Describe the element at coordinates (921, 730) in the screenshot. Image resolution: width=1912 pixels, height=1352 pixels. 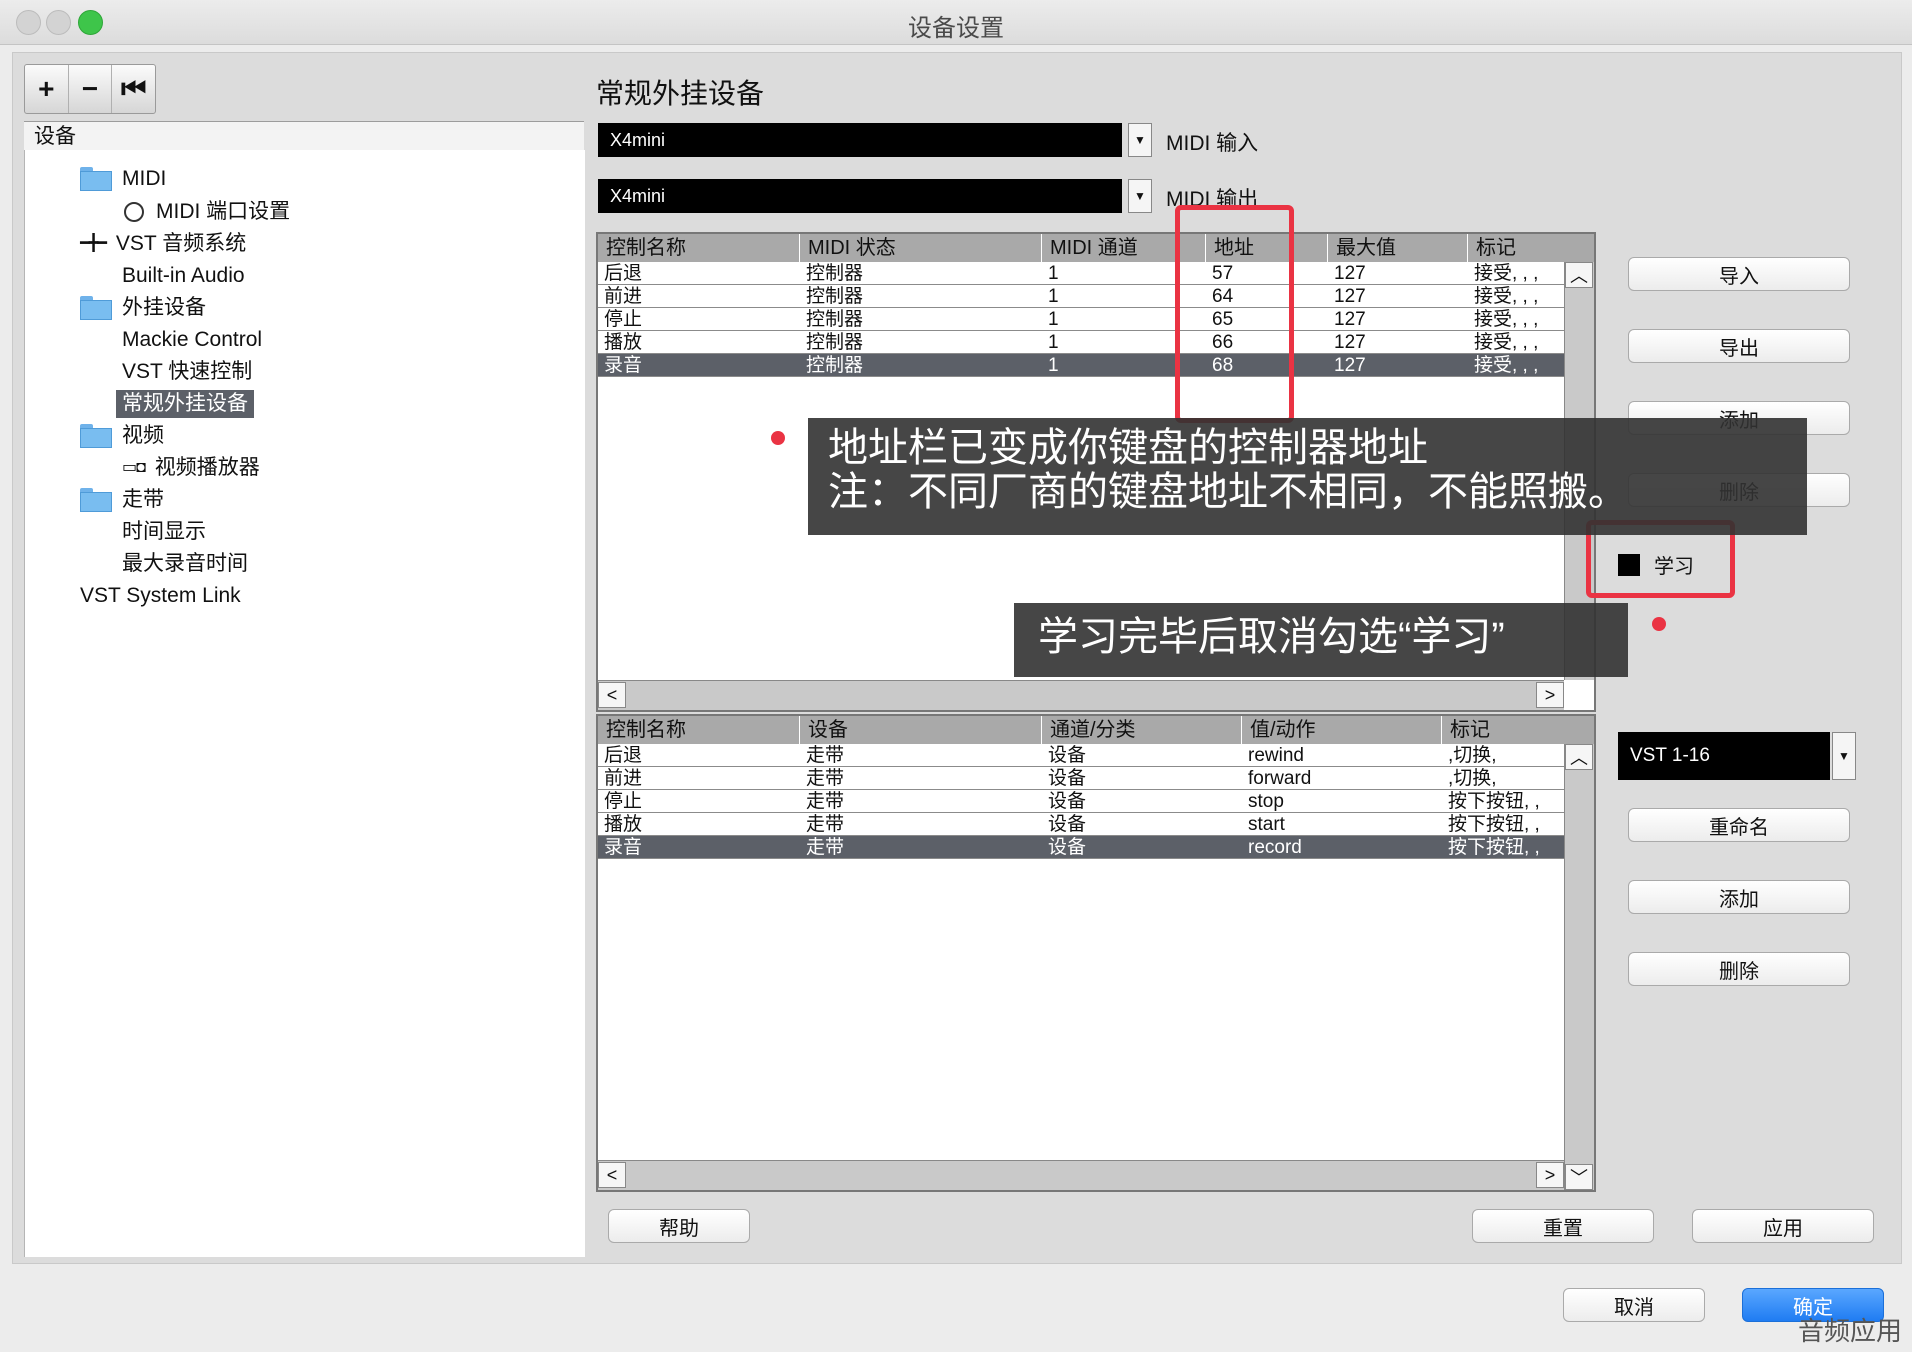
I see `column-header: 设备` at that location.